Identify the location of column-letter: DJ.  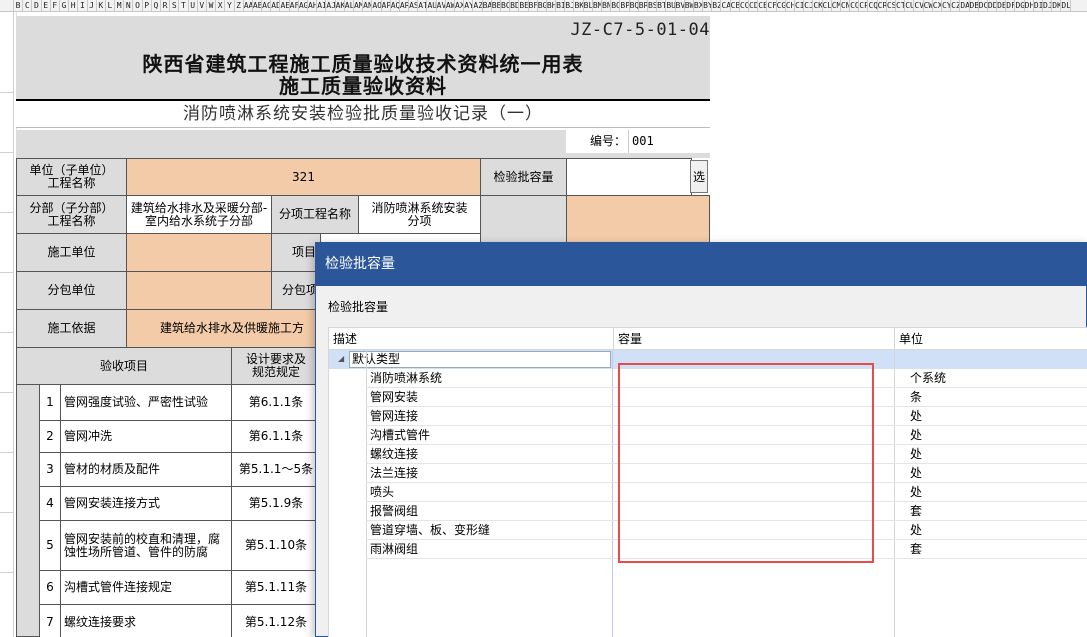
(1048, 5).